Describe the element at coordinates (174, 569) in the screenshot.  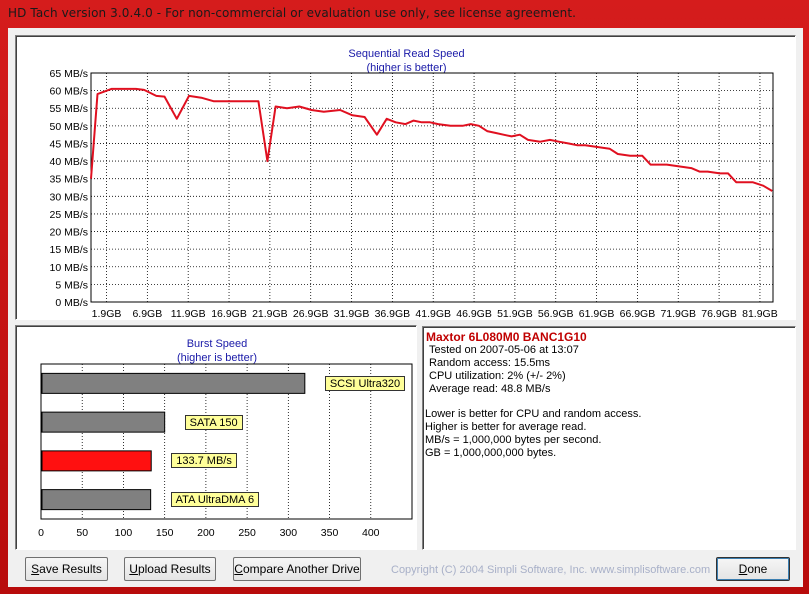
I see `upload-results-label: pload Results` at that location.